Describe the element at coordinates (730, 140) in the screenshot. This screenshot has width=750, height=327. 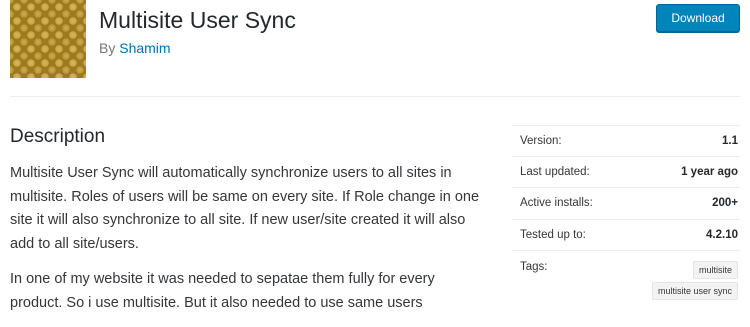
I see `meta-value: 1.1` at that location.